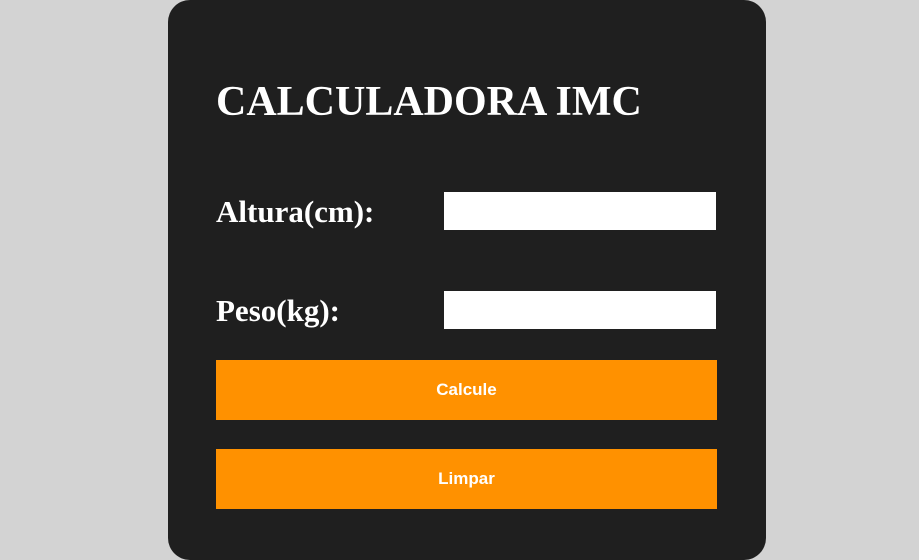  What do you see at coordinates (466, 479) in the screenshot?
I see `clear-button: Limpar` at bounding box center [466, 479].